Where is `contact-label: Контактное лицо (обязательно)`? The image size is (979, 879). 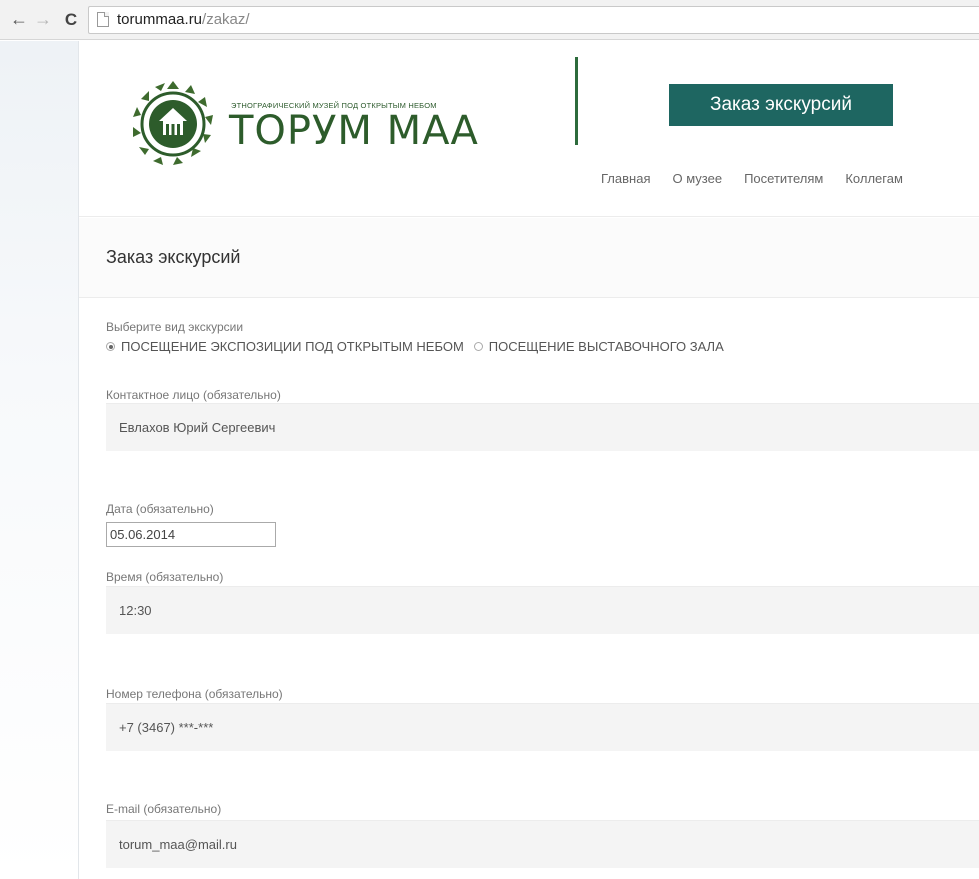 contact-label: Контактное лицо (обязательно) is located at coordinates (193, 395).